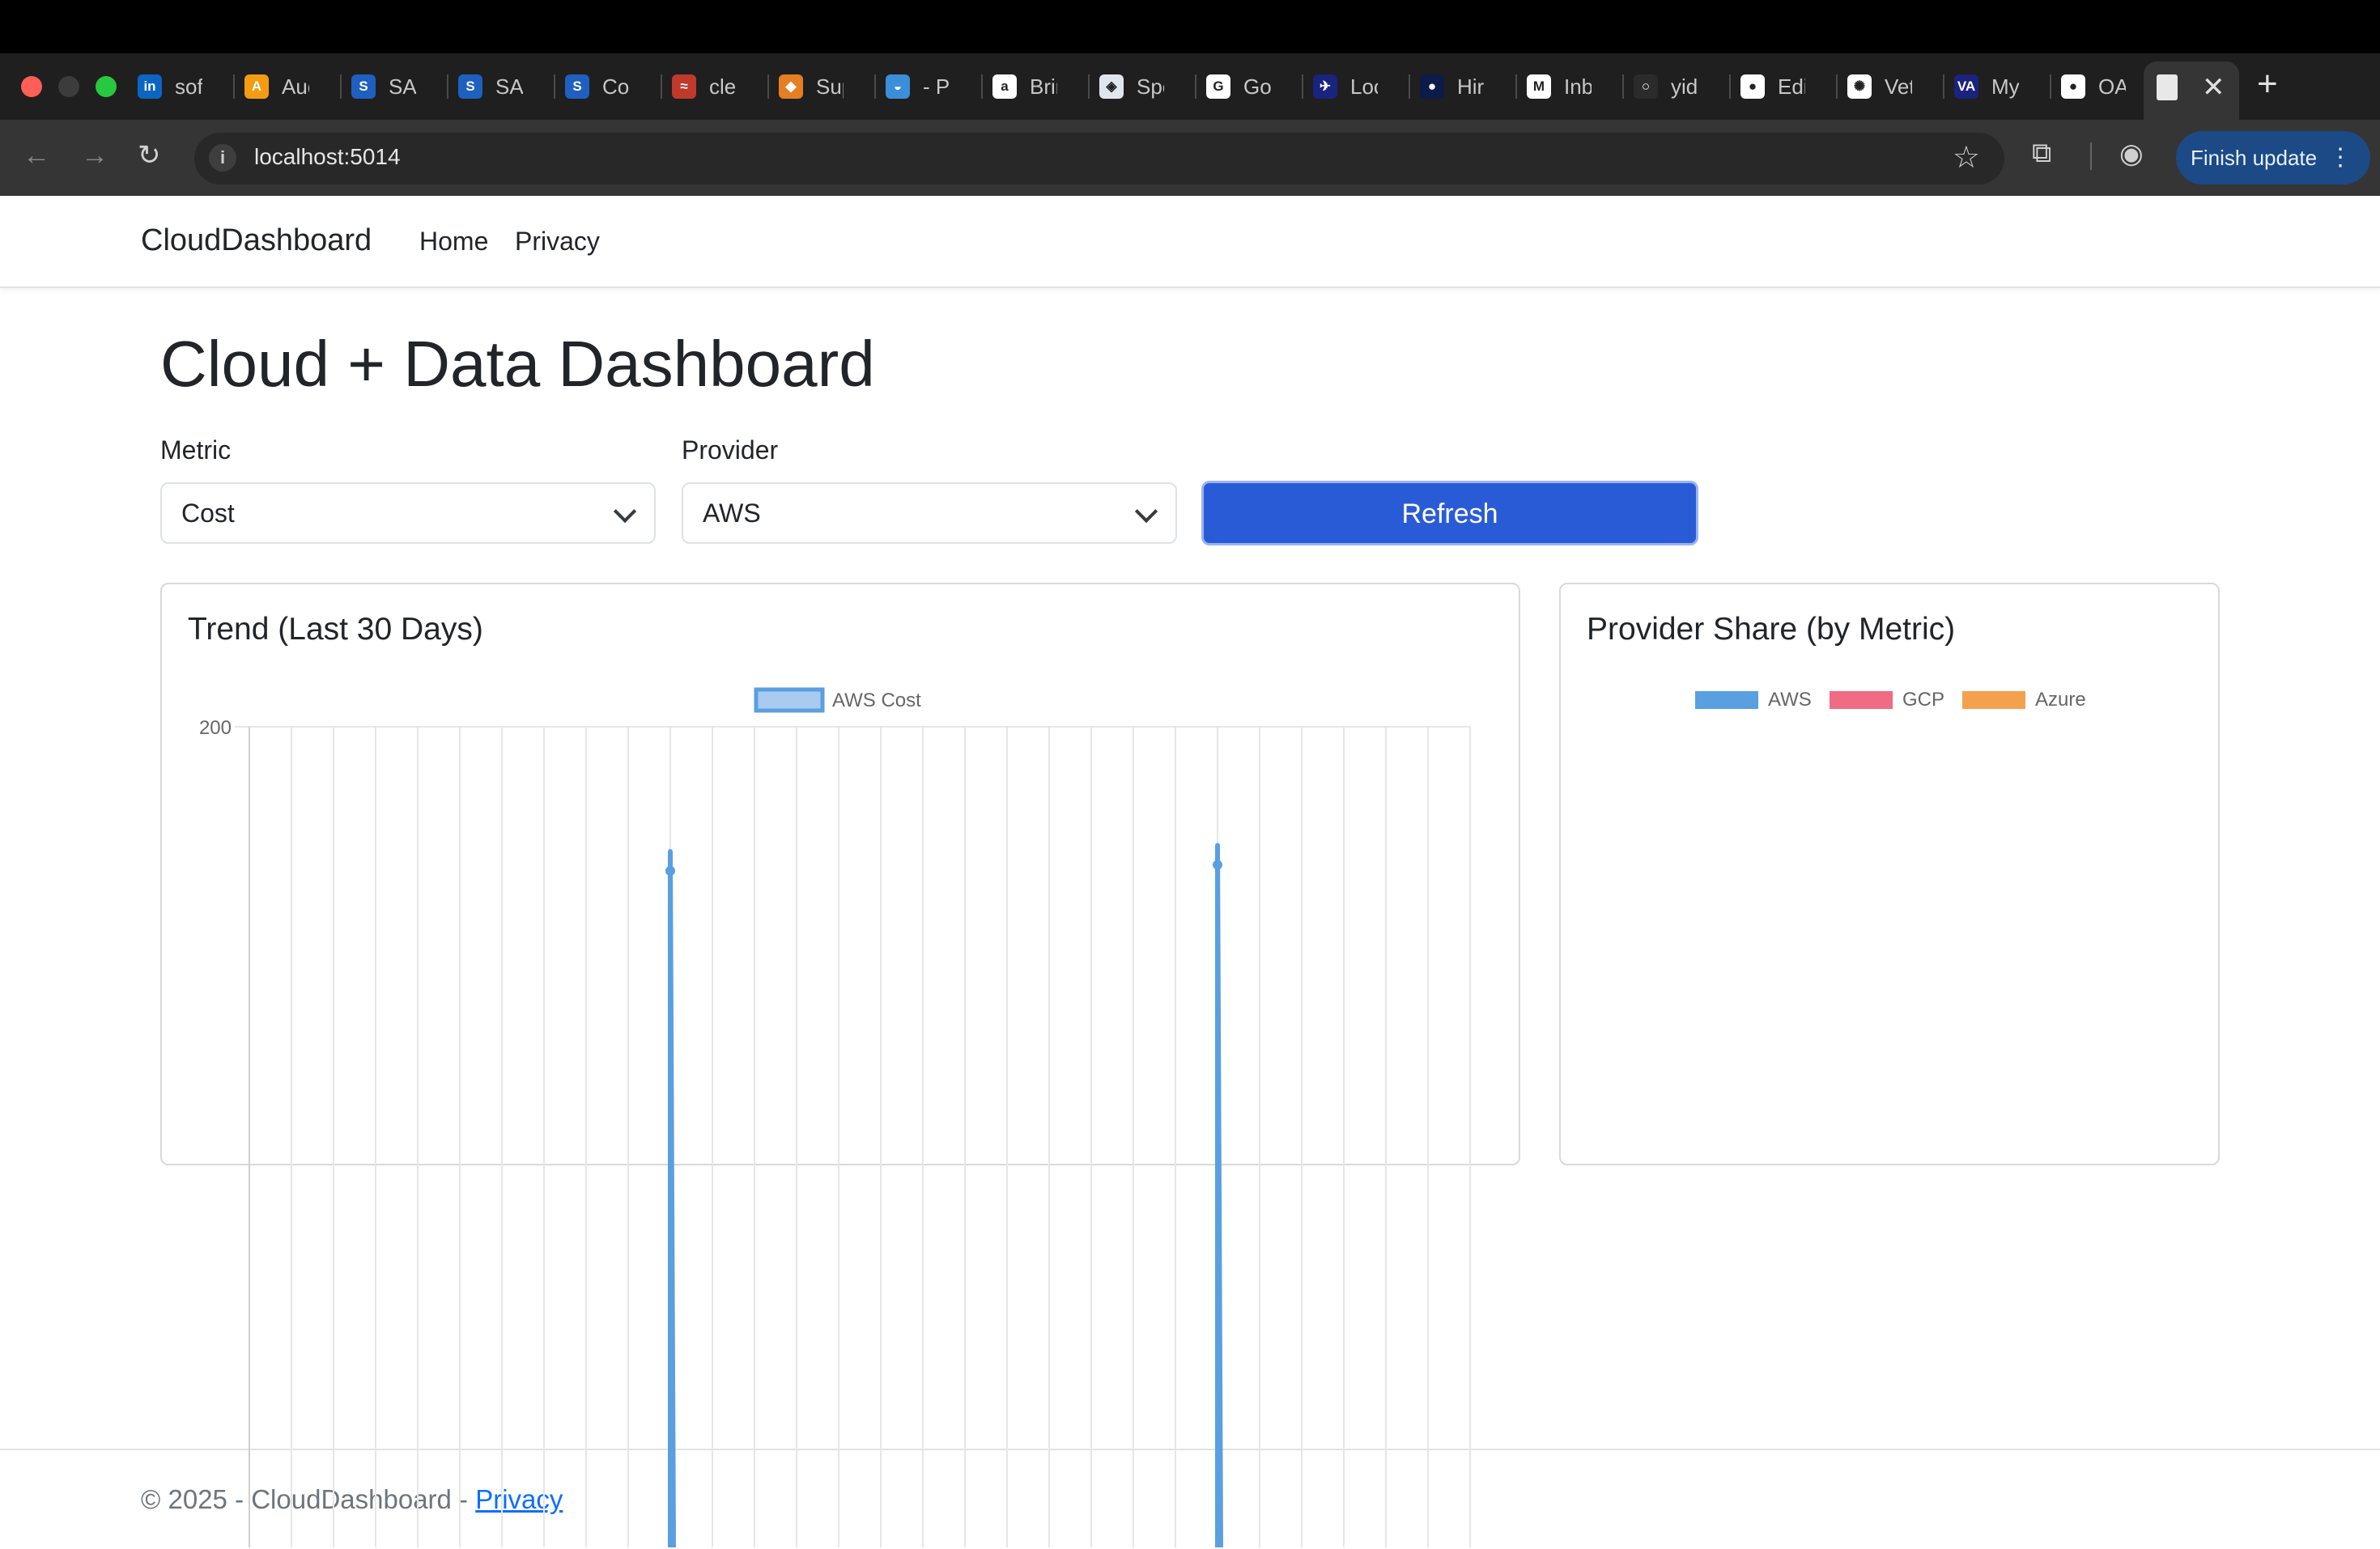  What do you see at coordinates (1685, 86) in the screenshot?
I see `browser-tab-title: yid` at bounding box center [1685, 86].